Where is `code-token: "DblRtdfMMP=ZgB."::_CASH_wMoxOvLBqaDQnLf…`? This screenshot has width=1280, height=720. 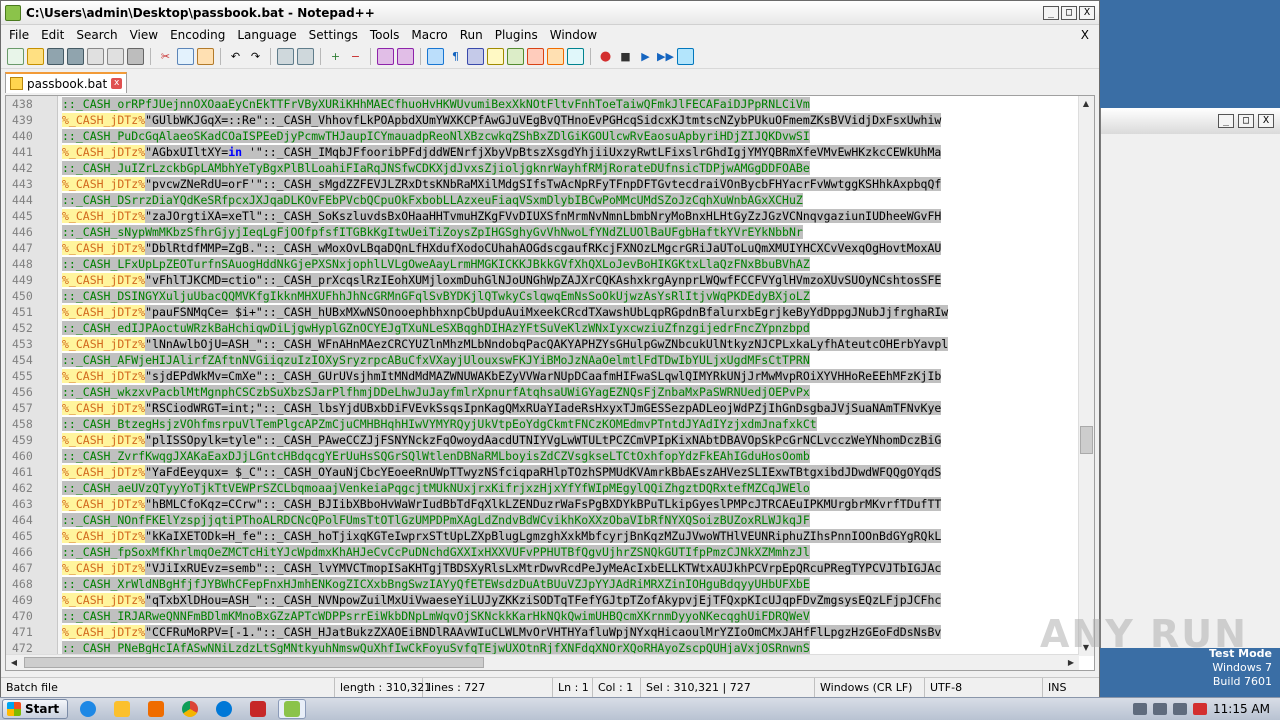 code-token: "DblRtdfMMP=ZgB."::_CASH_wMoxOvLBqaDQnLf… is located at coordinates (543, 248).